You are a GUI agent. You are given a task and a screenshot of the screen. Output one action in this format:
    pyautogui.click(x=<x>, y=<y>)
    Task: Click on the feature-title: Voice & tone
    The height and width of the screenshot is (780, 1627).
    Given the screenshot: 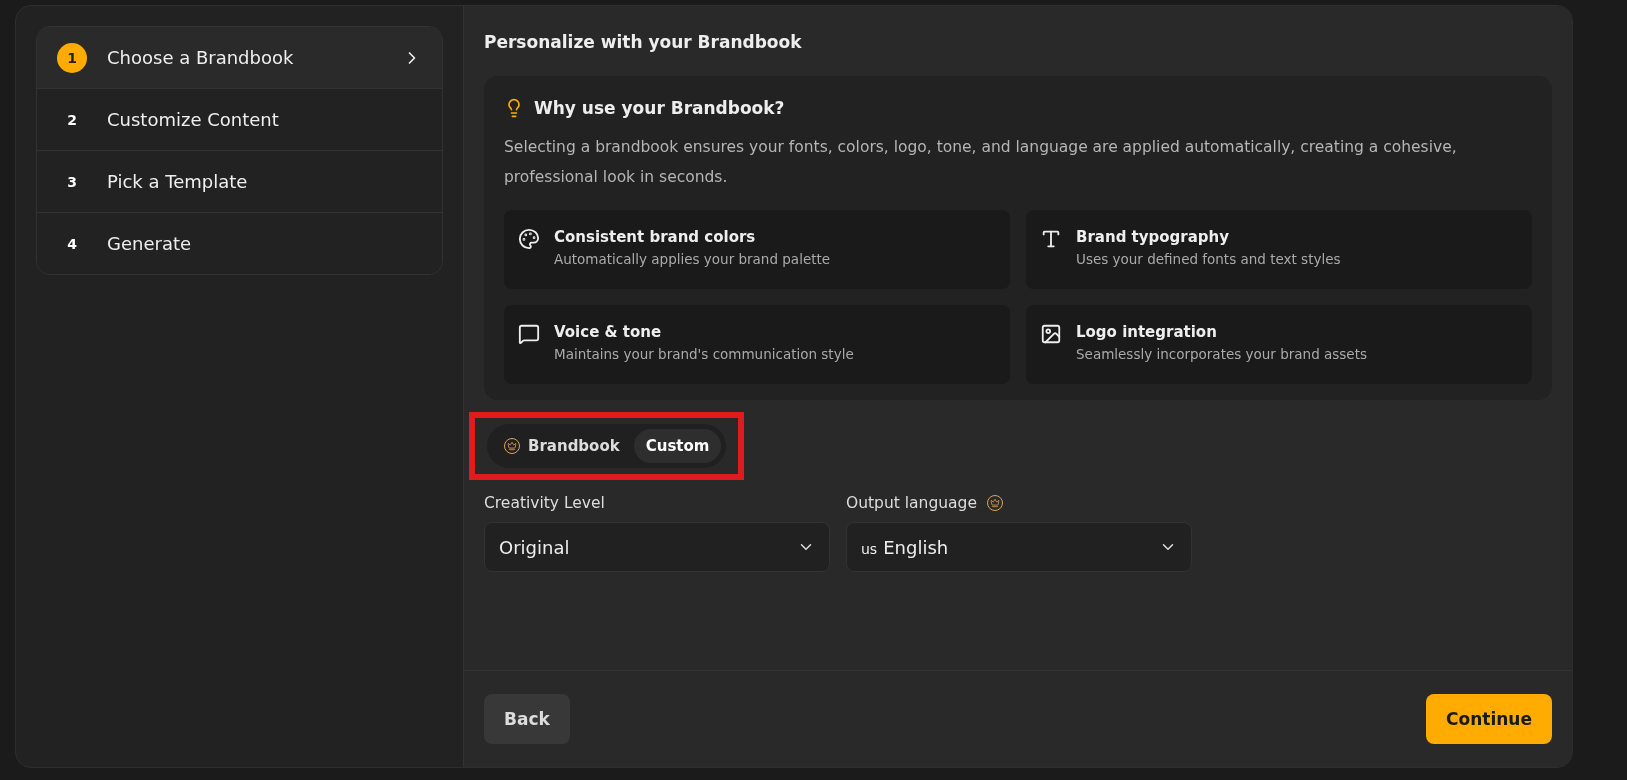 What is the action you would take?
    pyautogui.click(x=608, y=332)
    